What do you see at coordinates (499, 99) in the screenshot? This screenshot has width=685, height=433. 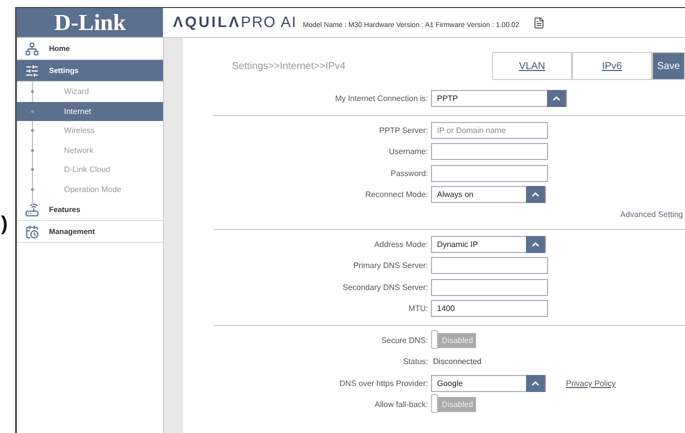 I see `dropdown: PPTP` at bounding box center [499, 99].